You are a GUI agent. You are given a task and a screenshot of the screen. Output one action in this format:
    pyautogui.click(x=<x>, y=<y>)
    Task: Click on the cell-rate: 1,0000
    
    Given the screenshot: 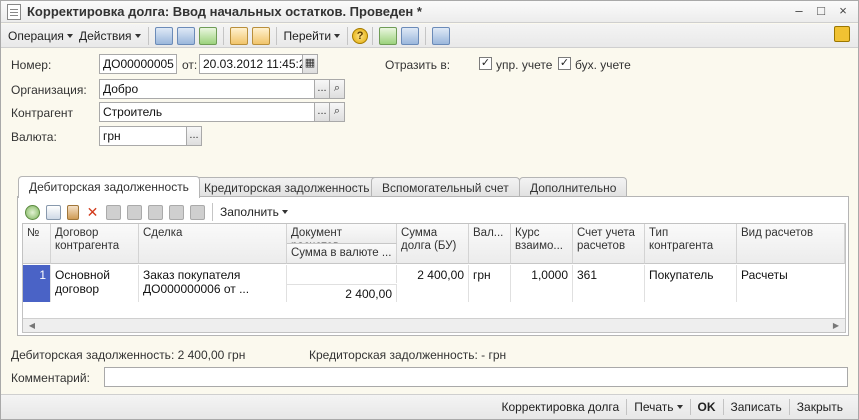 What is the action you would take?
    pyautogui.click(x=542, y=283)
    